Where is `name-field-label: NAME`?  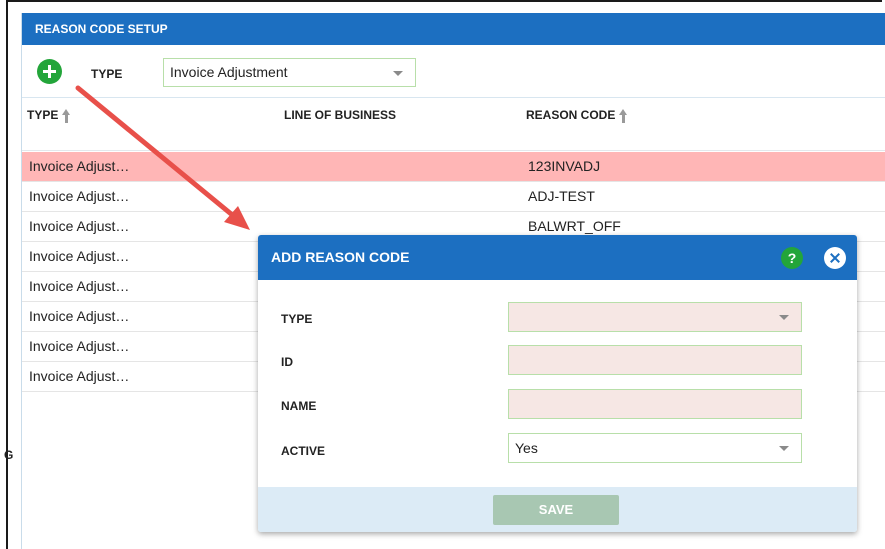 name-field-label: NAME is located at coordinates (299, 406).